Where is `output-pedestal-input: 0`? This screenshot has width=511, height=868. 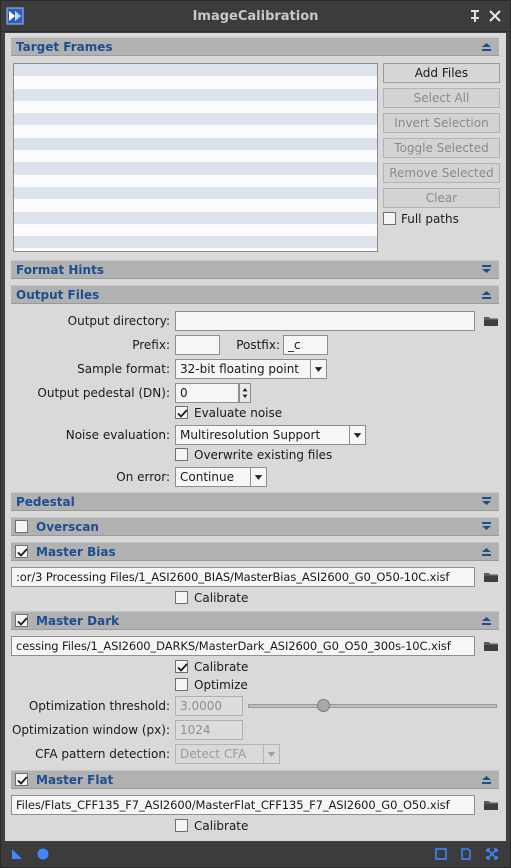 output-pedestal-input: 0 is located at coordinates (207, 393).